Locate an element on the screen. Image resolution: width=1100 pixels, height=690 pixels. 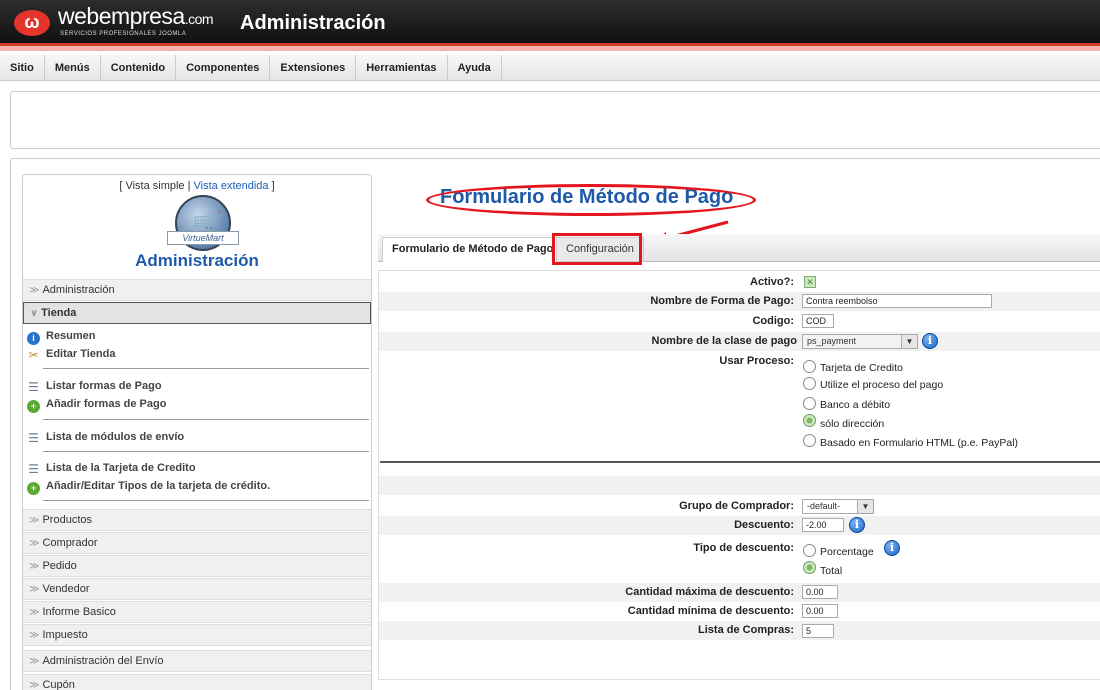
activo-checkbox: ✕ is located at coordinates (810, 282).